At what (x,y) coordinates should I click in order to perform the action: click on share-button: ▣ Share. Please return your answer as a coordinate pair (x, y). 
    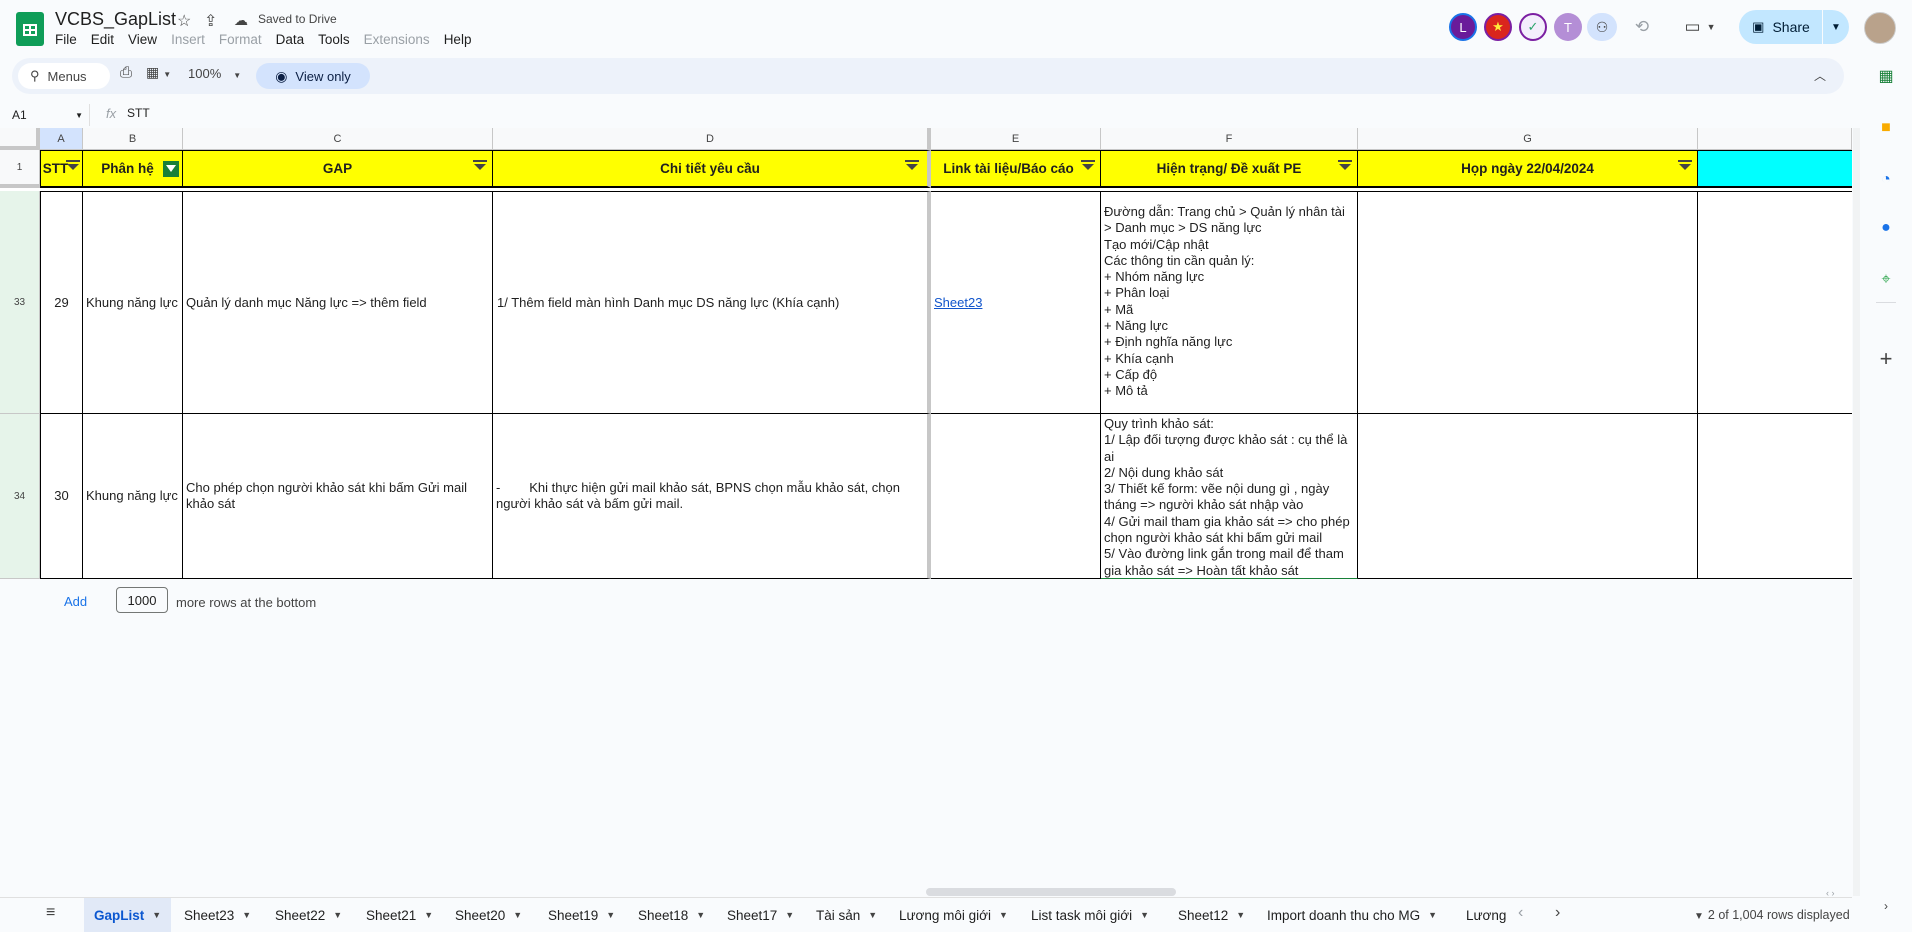
    Looking at the image, I should click on (1781, 27).